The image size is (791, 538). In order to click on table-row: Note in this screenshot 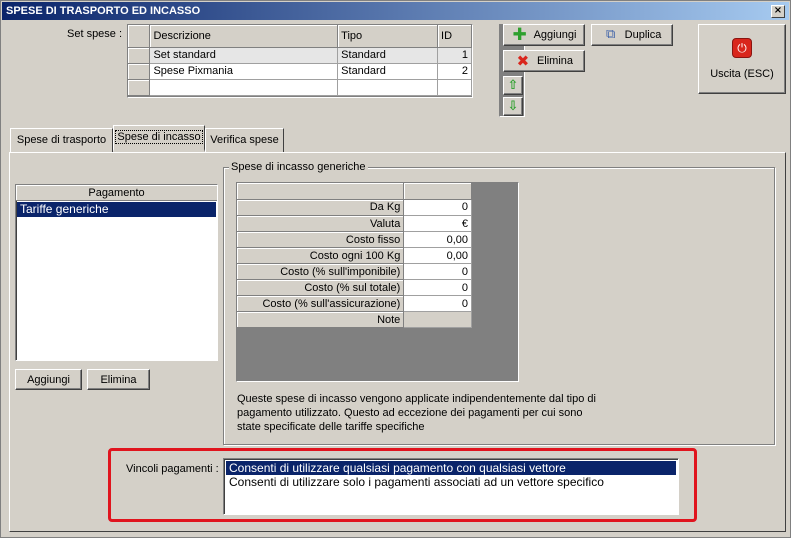, I will do `click(354, 319)`.